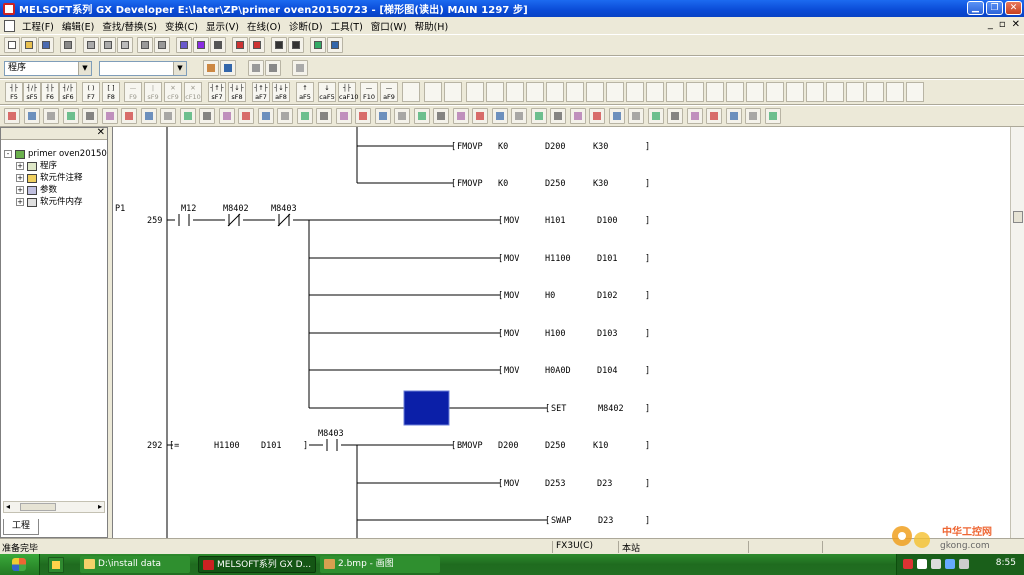  What do you see at coordinates (46, 45) in the screenshot?
I see `save-icon` at bounding box center [46, 45].